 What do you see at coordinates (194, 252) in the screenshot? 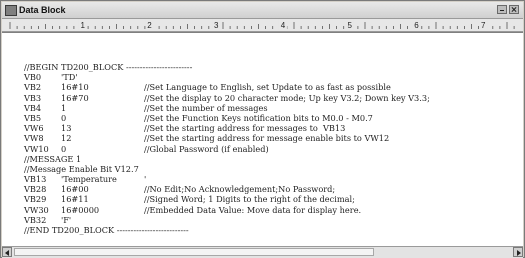
I see `scrollbar-thumb` at bounding box center [194, 252].